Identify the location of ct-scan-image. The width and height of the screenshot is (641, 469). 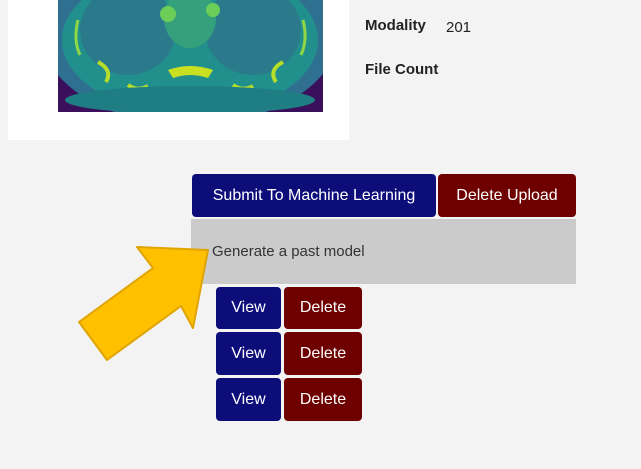
(190, 56).